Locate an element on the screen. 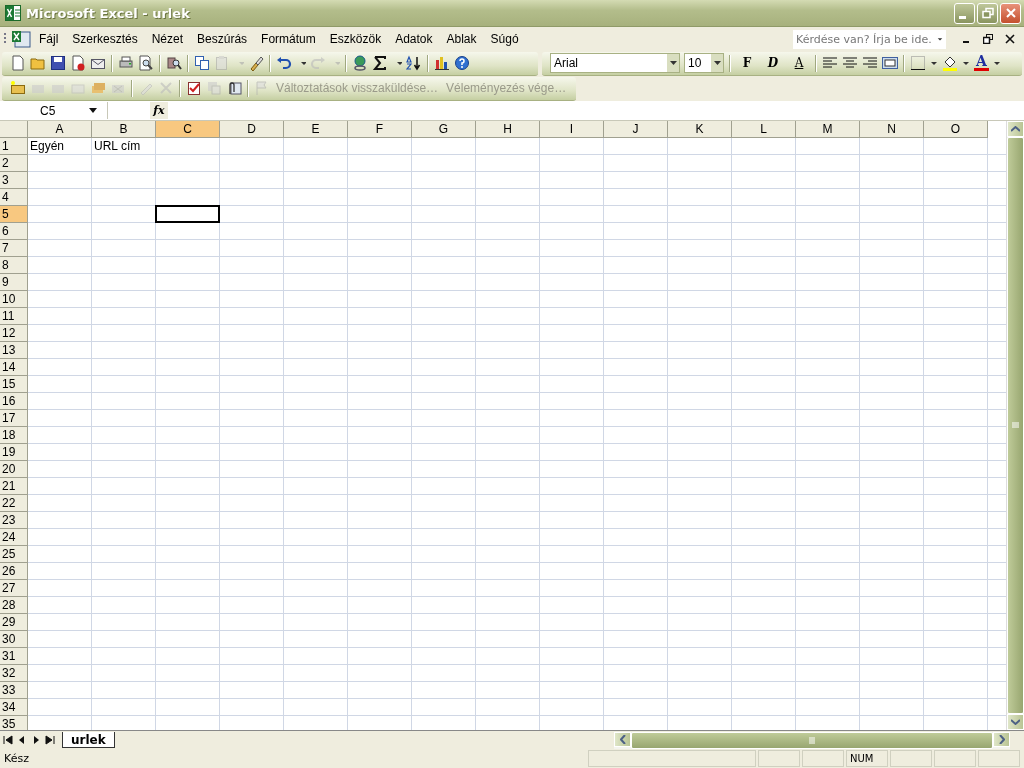  row-header: 16 is located at coordinates (14, 401).